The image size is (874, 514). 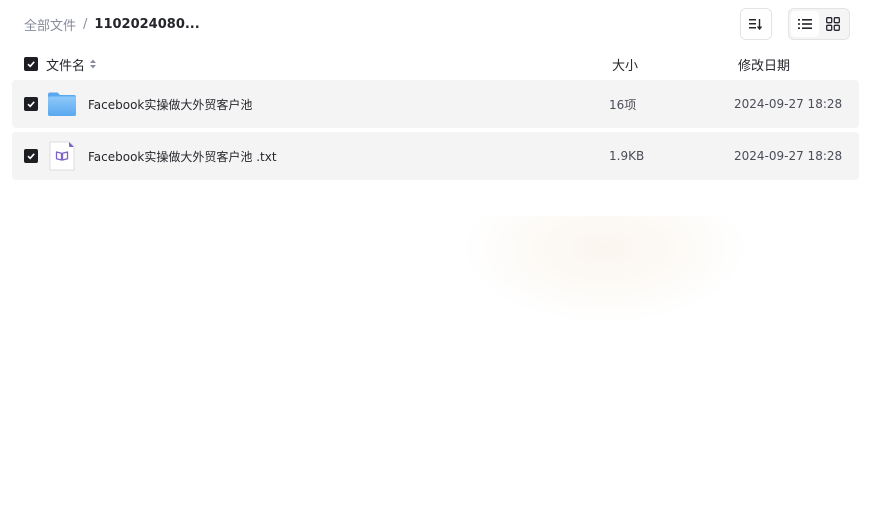 I want to click on grid-view-button, so click(x=833, y=24).